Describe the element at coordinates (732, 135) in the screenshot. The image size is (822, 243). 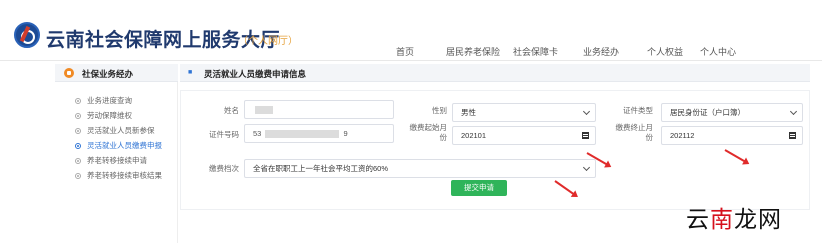
I see `end-month-field: 202112` at that location.